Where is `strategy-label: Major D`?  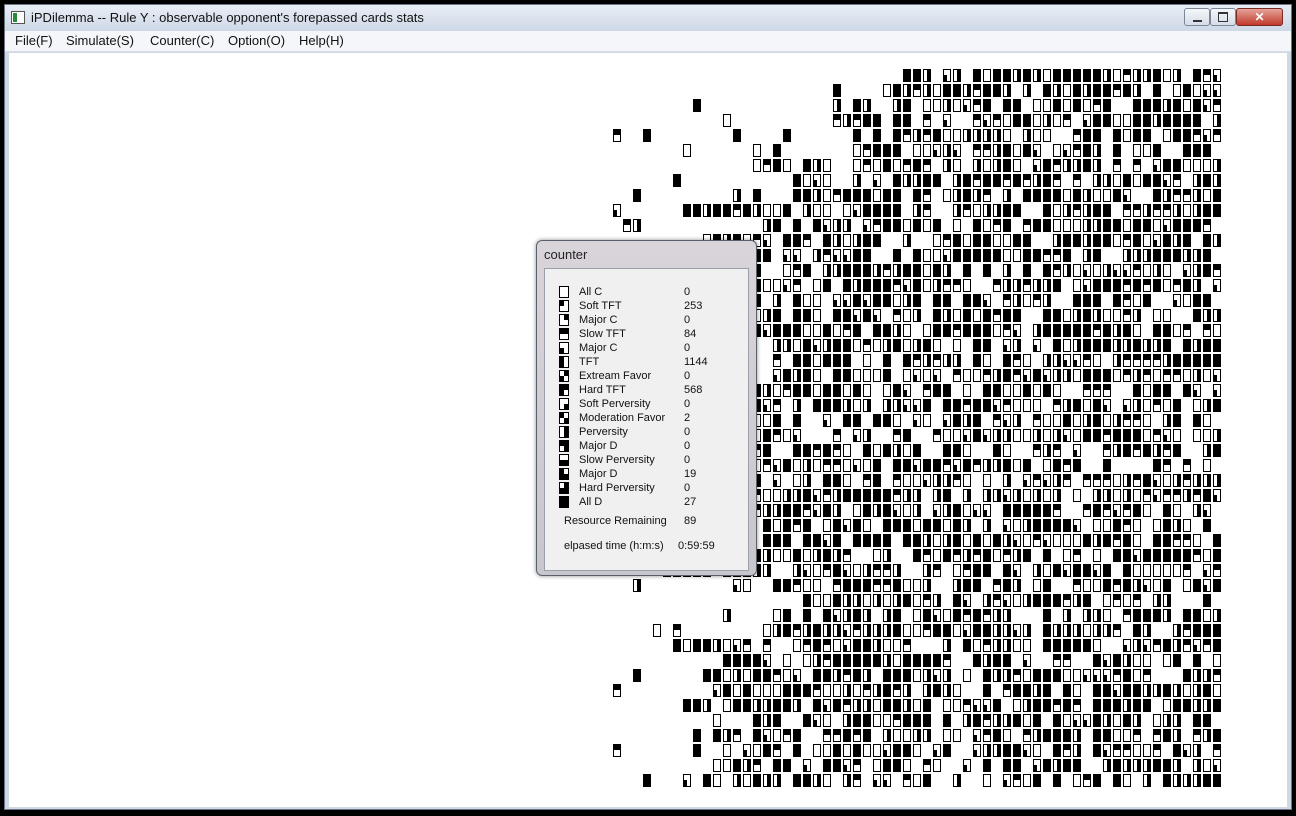 strategy-label: Major D is located at coordinates (598, 474).